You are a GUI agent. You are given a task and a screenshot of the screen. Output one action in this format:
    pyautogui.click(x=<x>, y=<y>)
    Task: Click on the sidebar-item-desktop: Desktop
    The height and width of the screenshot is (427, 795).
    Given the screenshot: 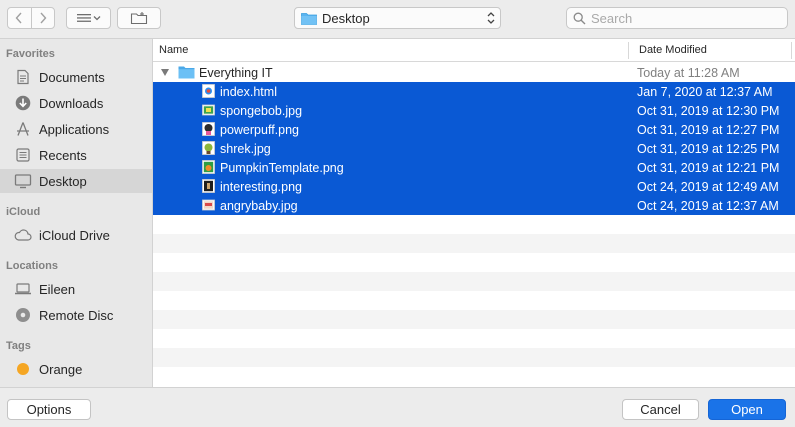 What is the action you would take?
    pyautogui.click(x=76, y=181)
    